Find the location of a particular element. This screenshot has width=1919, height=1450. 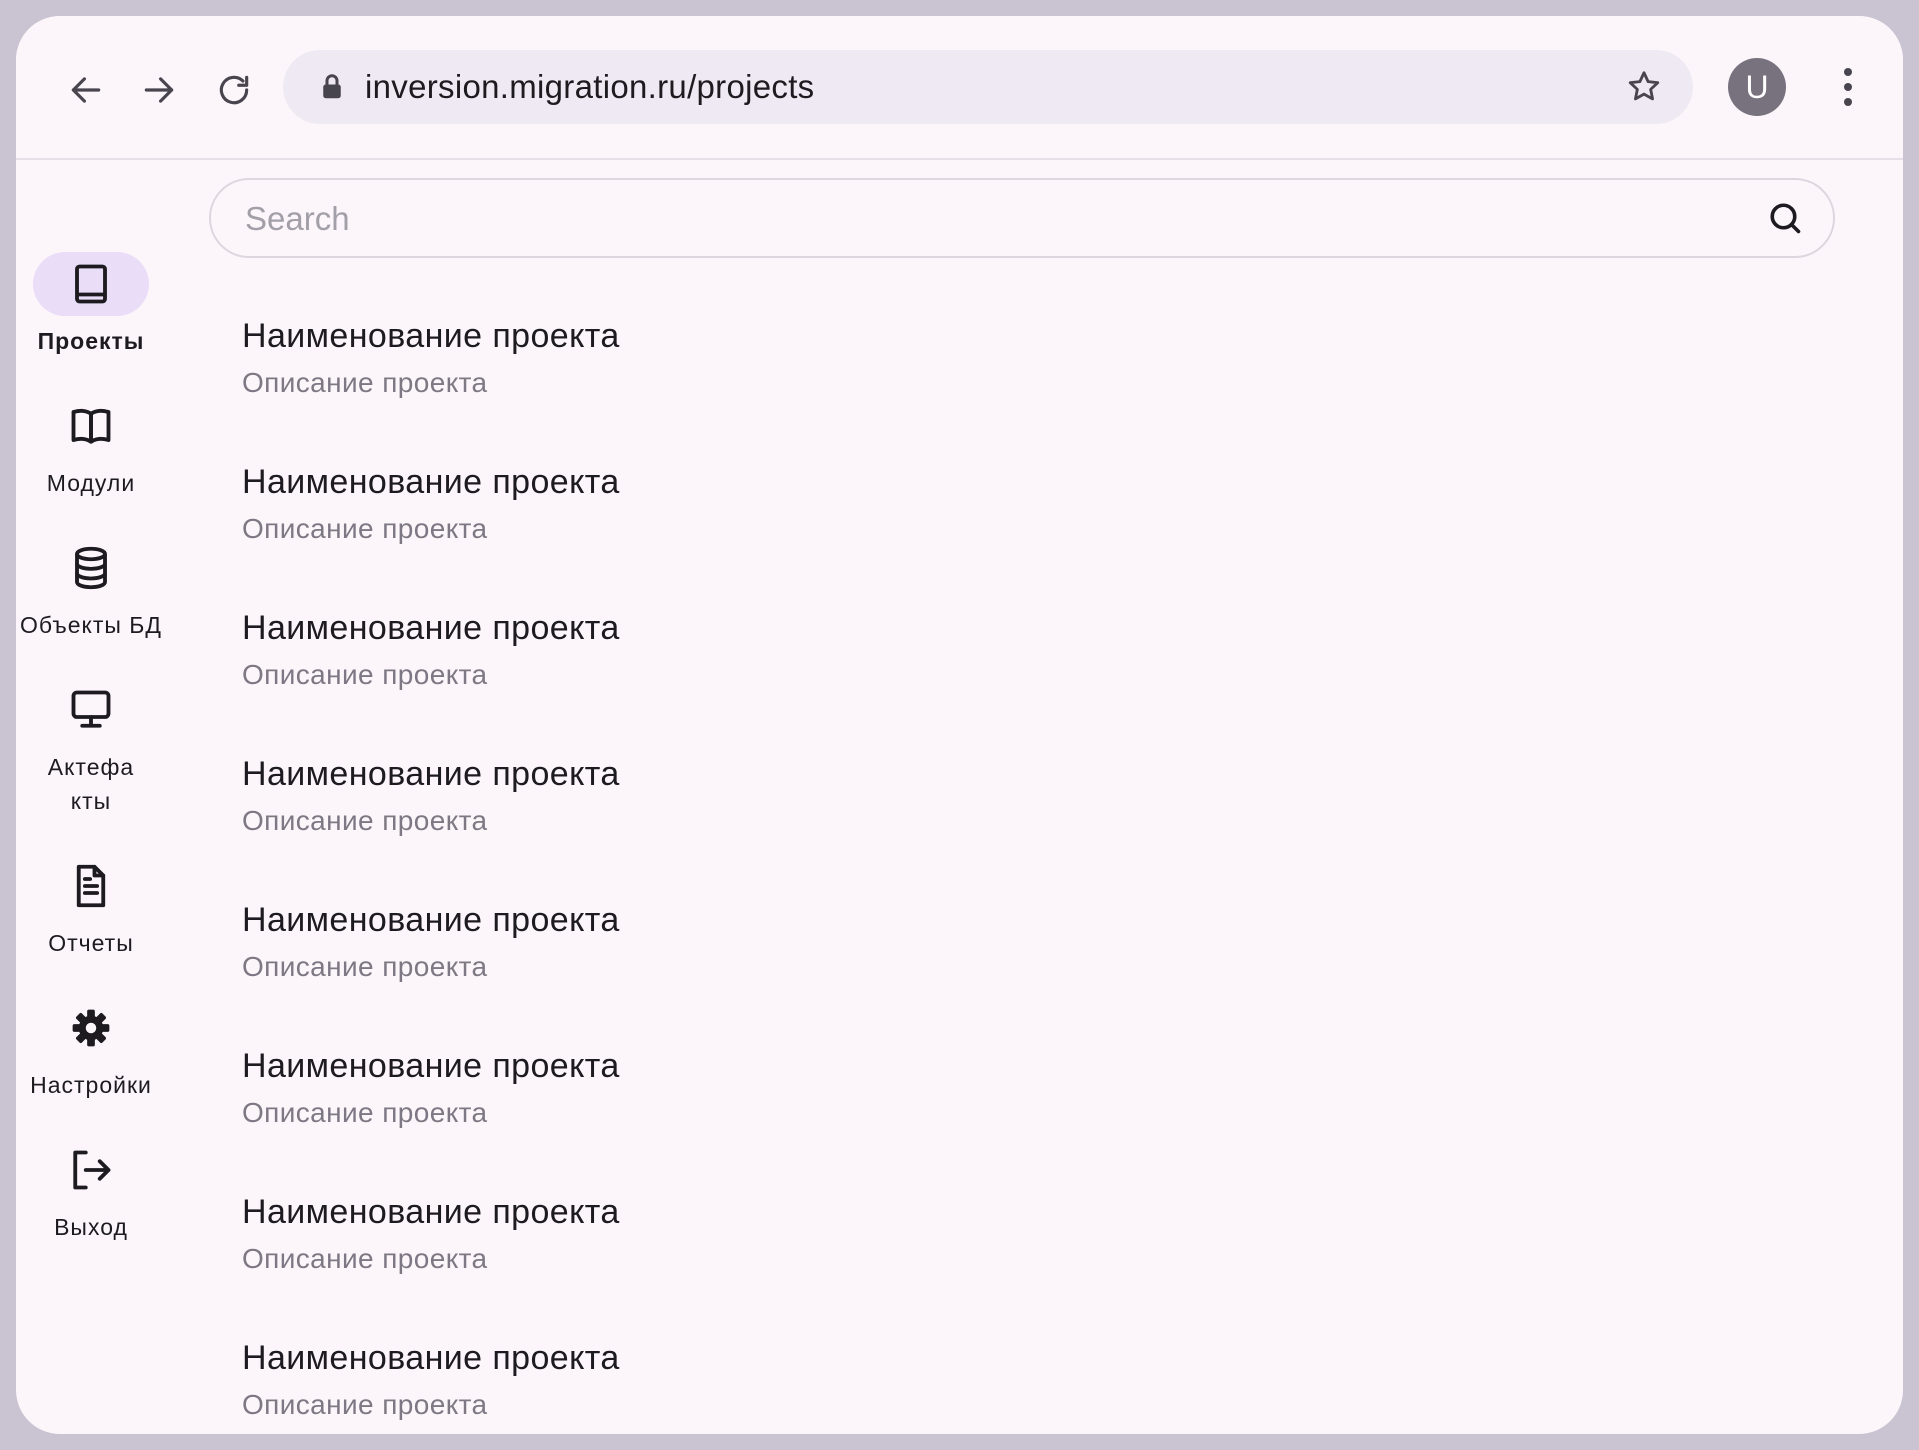

lock-icon is located at coordinates (332, 86).